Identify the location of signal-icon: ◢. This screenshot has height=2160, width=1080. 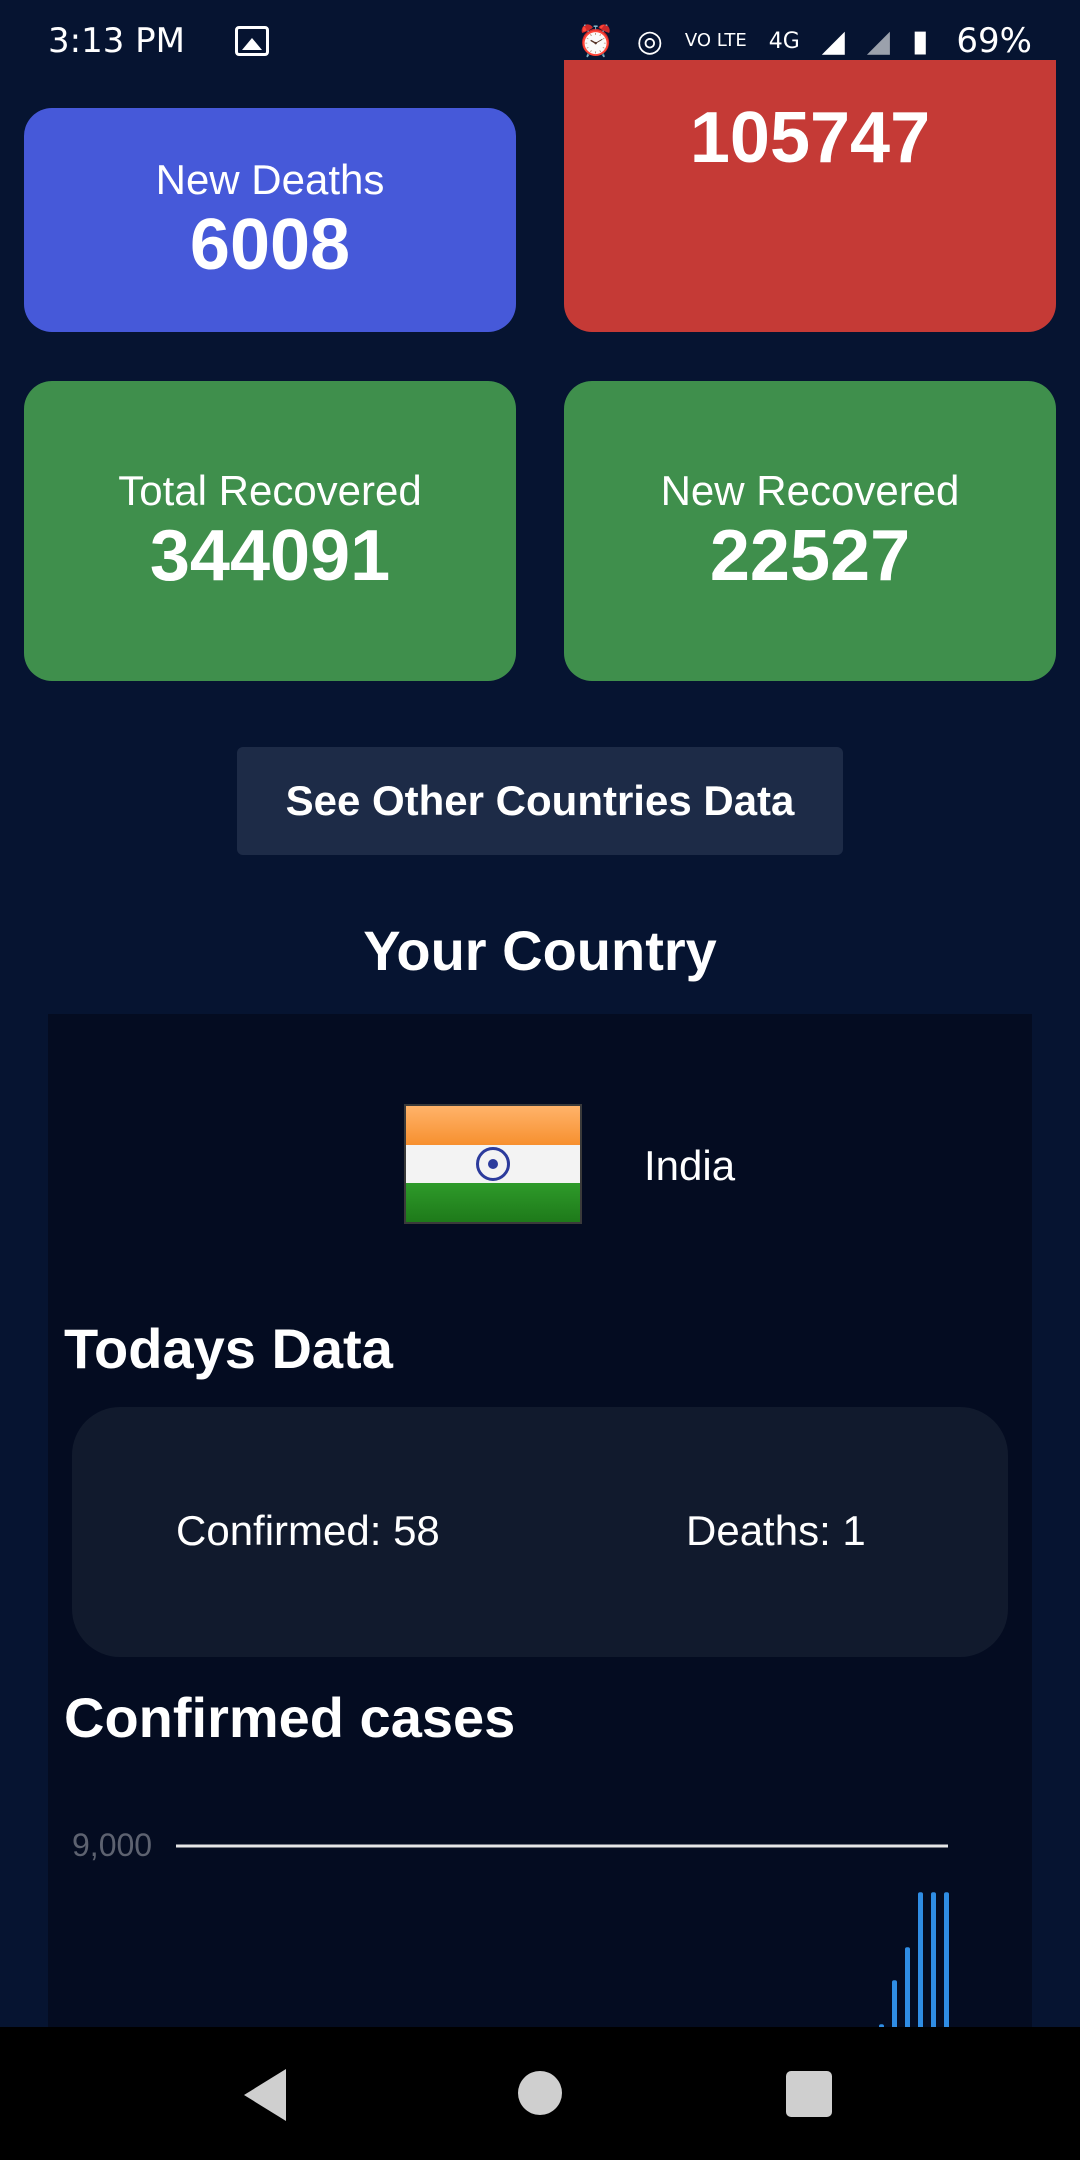
(833, 41).